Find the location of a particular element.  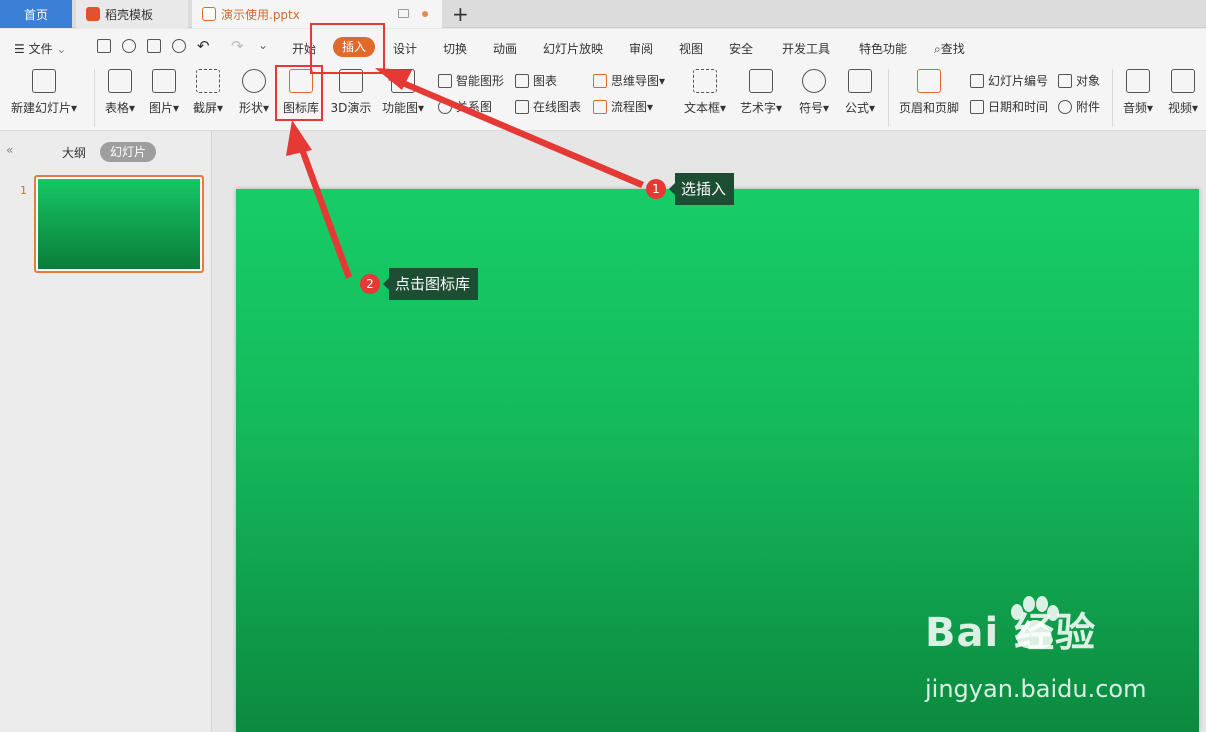

arrow-to-insert-shaft is located at coordinates (516, 131).